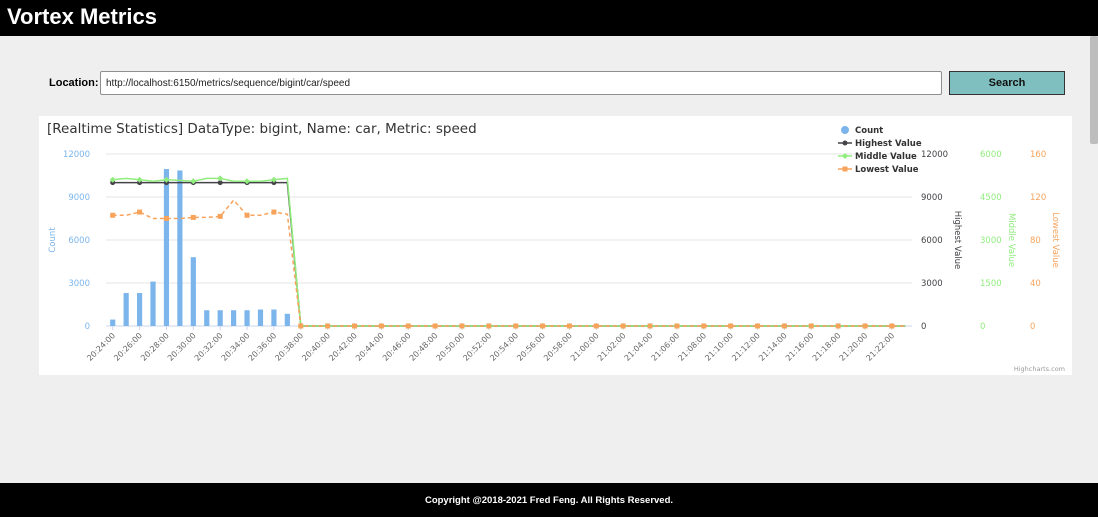 This screenshot has width=1098, height=517. I want to click on legend-item-label: Middle Value, so click(886, 157).